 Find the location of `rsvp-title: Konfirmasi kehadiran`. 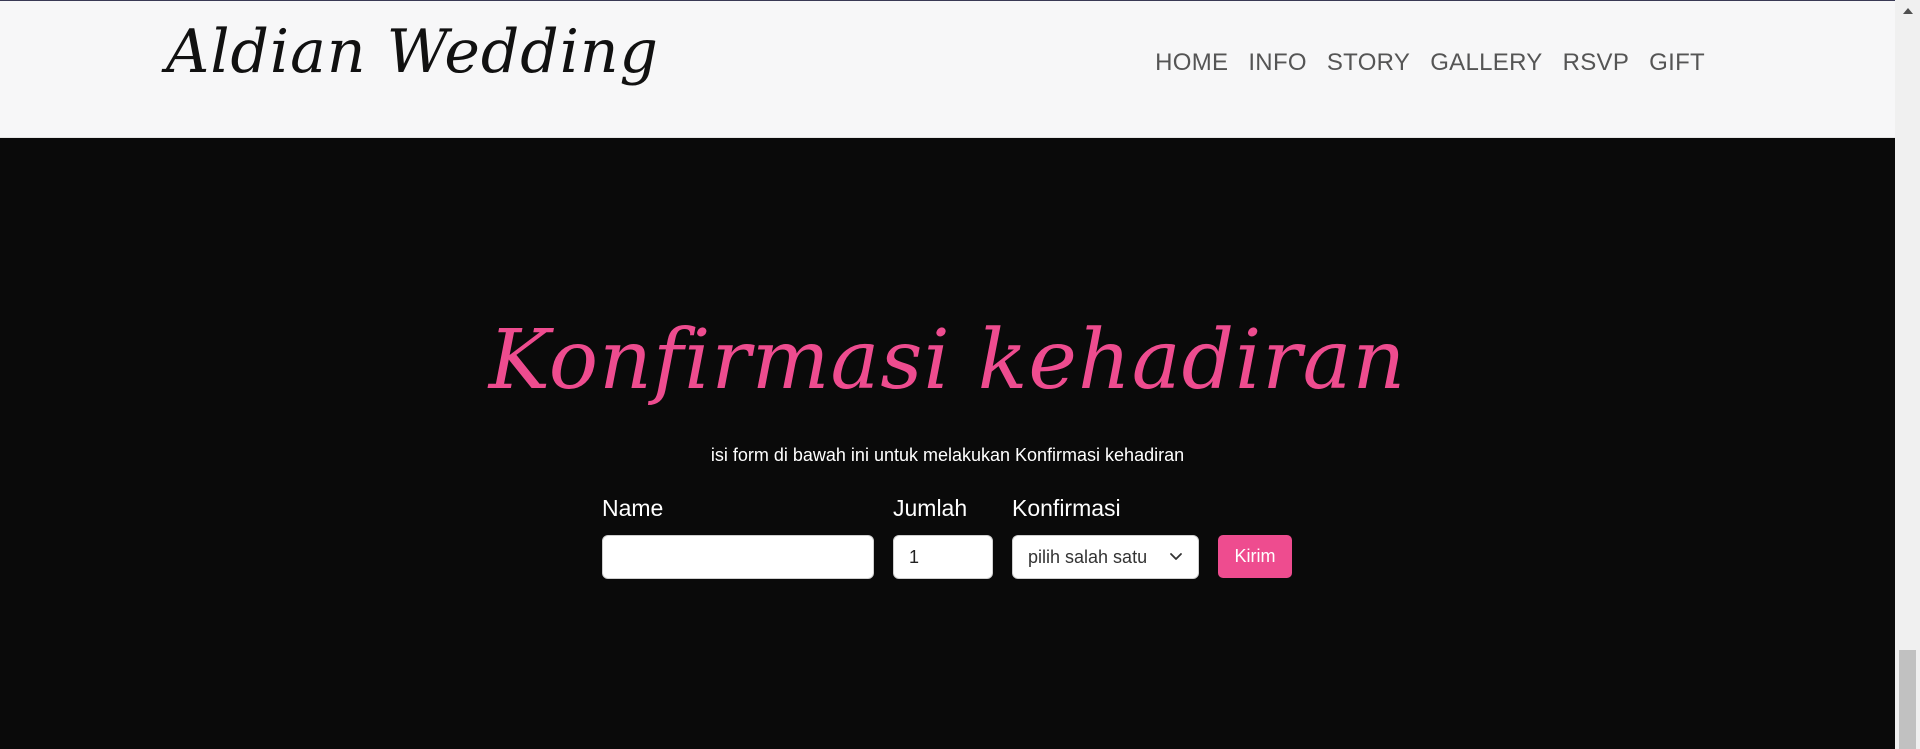

rsvp-title: Konfirmasi kehadiran is located at coordinates (947, 360).